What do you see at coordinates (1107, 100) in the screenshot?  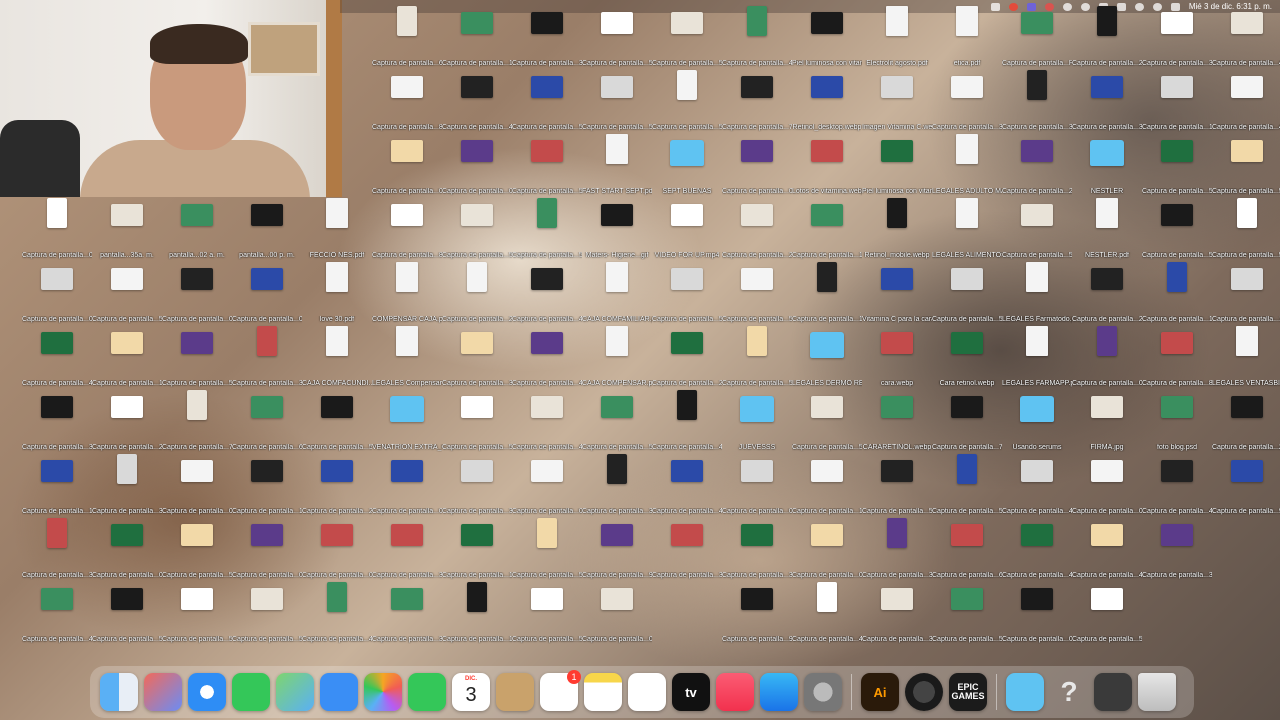 I see `desktop-file-icon: Captura de pantalla...3.31 p. m.` at bounding box center [1107, 100].